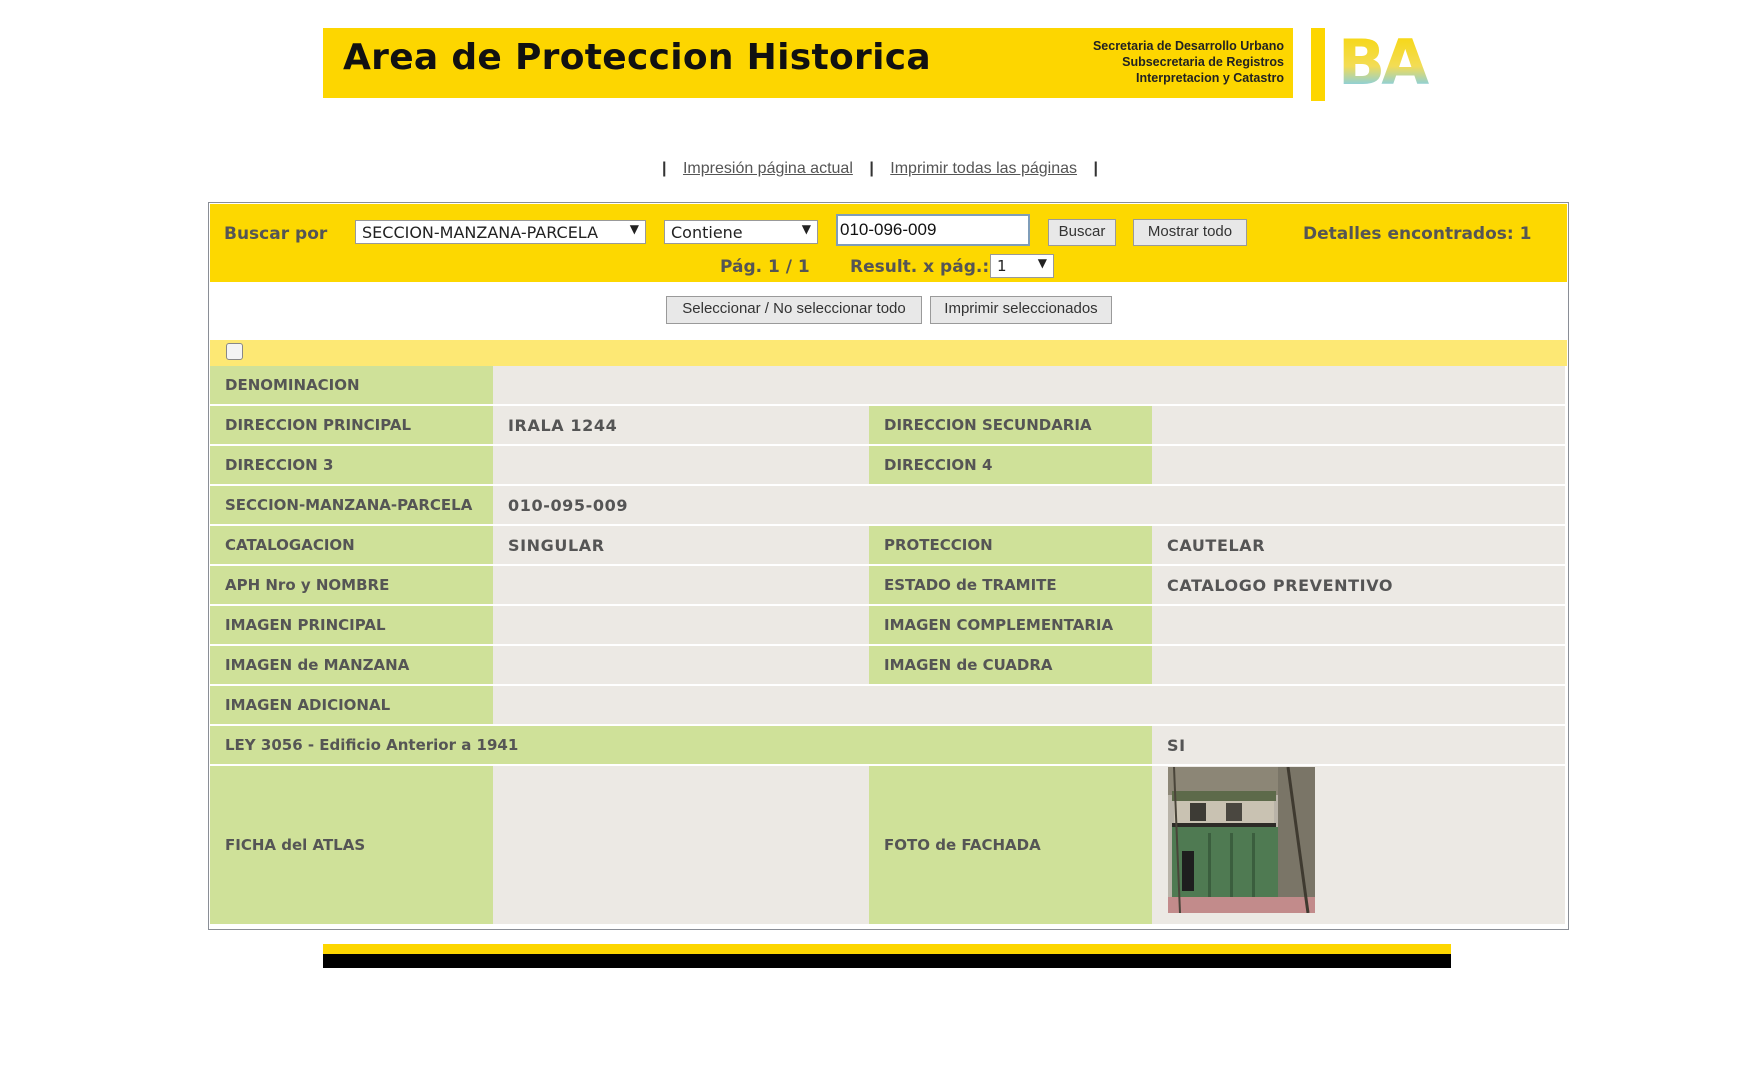 Image resolution: width=1760 pixels, height=1080 pixels. What do you see at coordinates (351, 385) in the screenshot?
I see `denominacion-label: DENOMINACION` at bounding box center [351, 385].